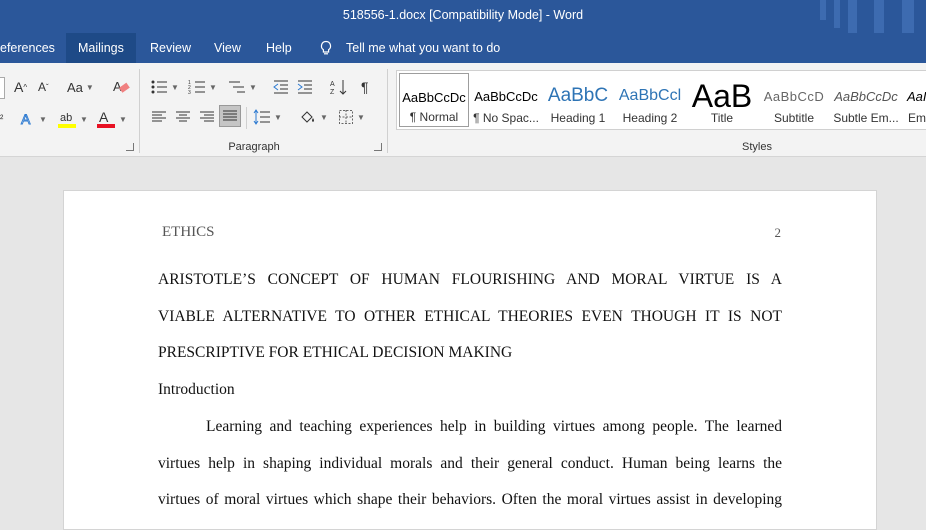 The image size is (926, 530). What do you see at coordinates (722, 118) in the screenshot?
I see `style-name: Title` at bounding box center [722, 118].